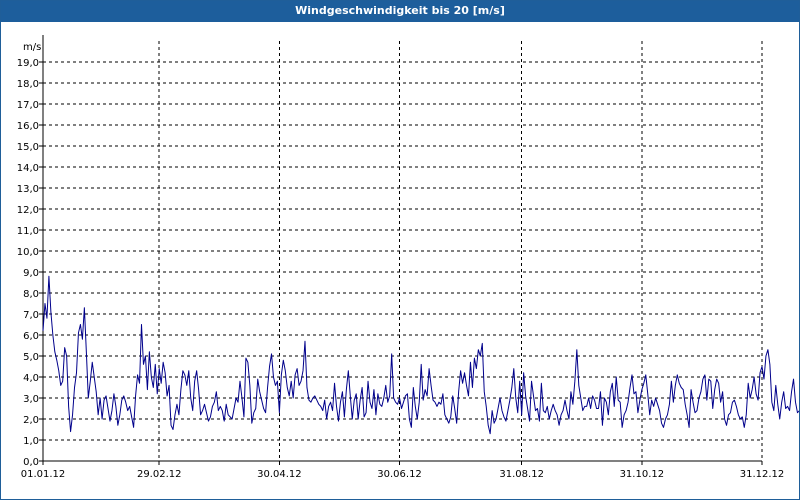  I want to click on y-tick-label: 12,0, so click(28, 210).